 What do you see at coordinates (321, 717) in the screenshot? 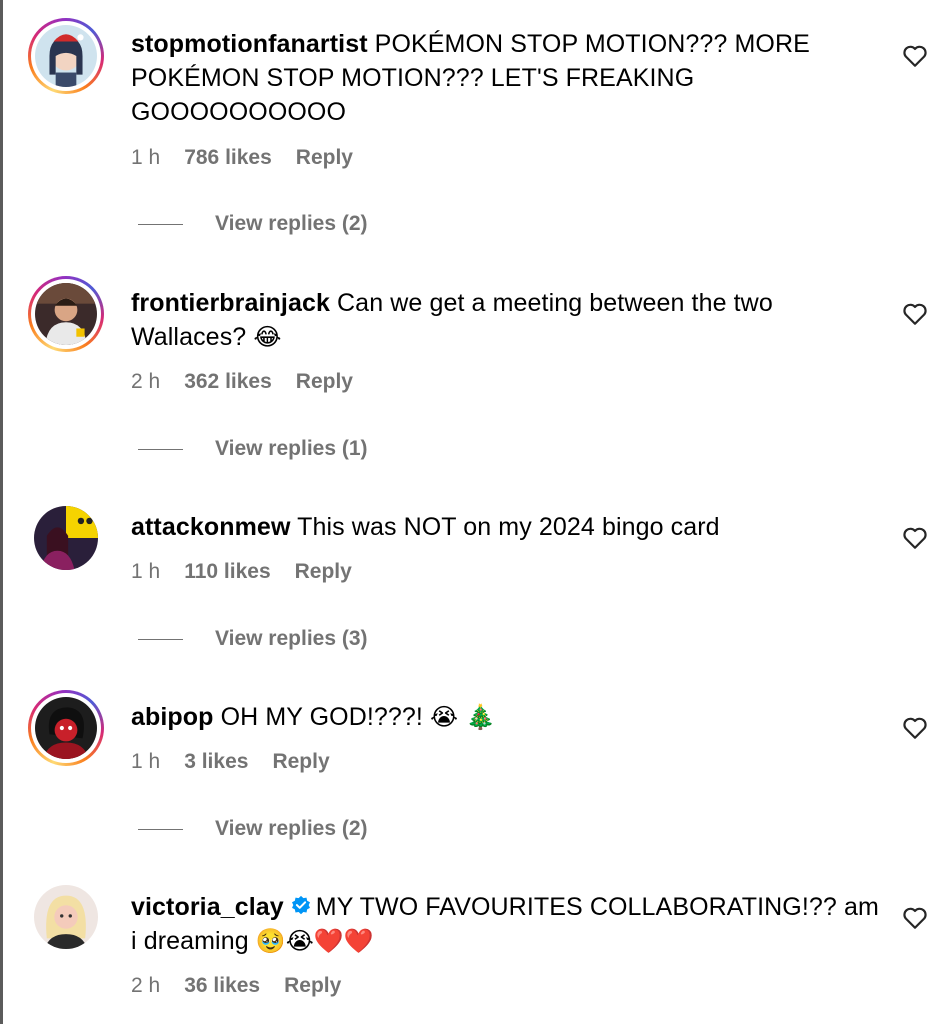
I see `comment-body: OH MY GOD!???!` at bounding box center [321, 717].